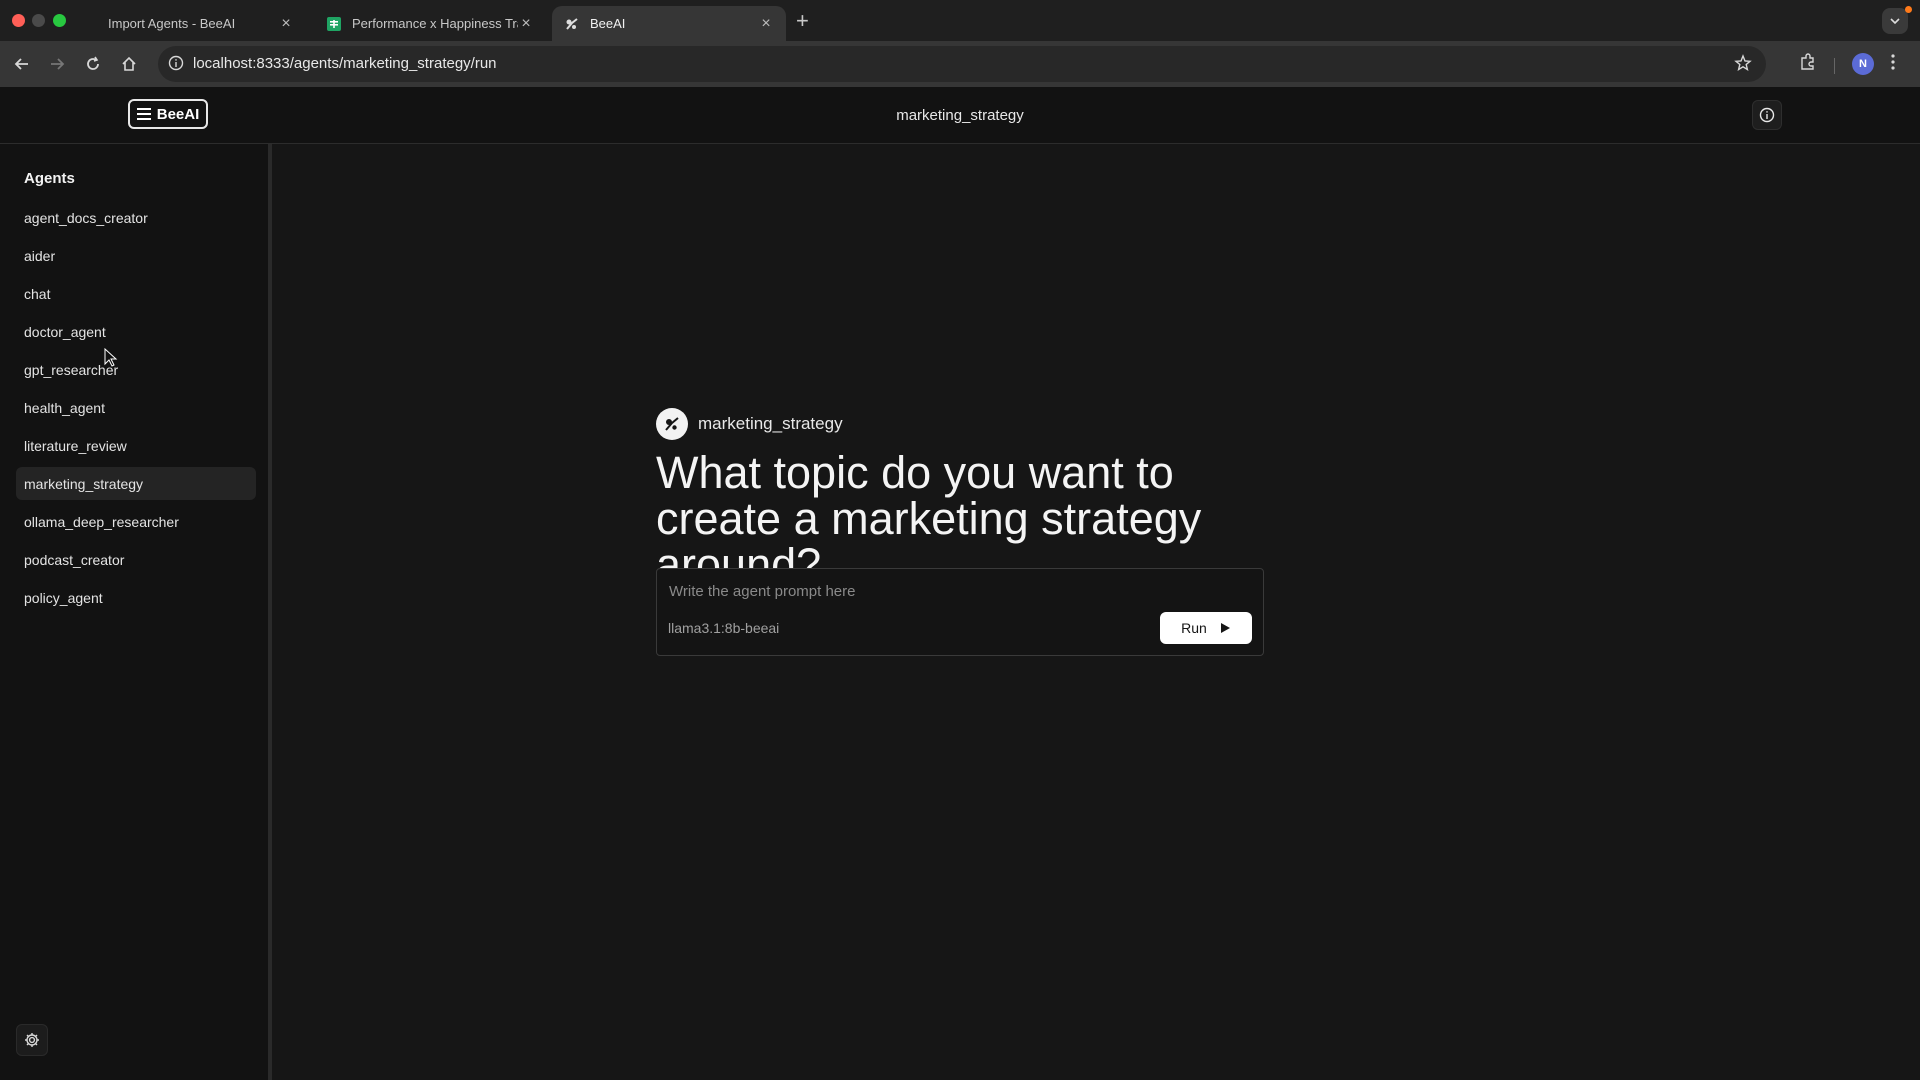  I want to click on home-icon, so click(129, 63).